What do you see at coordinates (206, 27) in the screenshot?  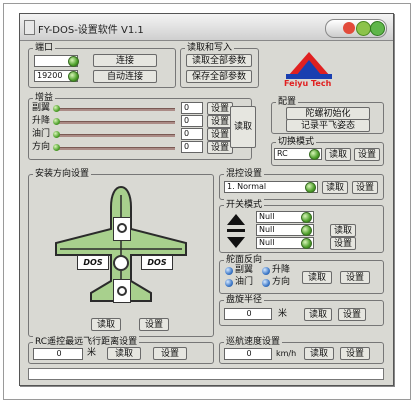 I see `title-bar: FY-DOS-设置软件 V1.1` at bounding box center [206, 27].